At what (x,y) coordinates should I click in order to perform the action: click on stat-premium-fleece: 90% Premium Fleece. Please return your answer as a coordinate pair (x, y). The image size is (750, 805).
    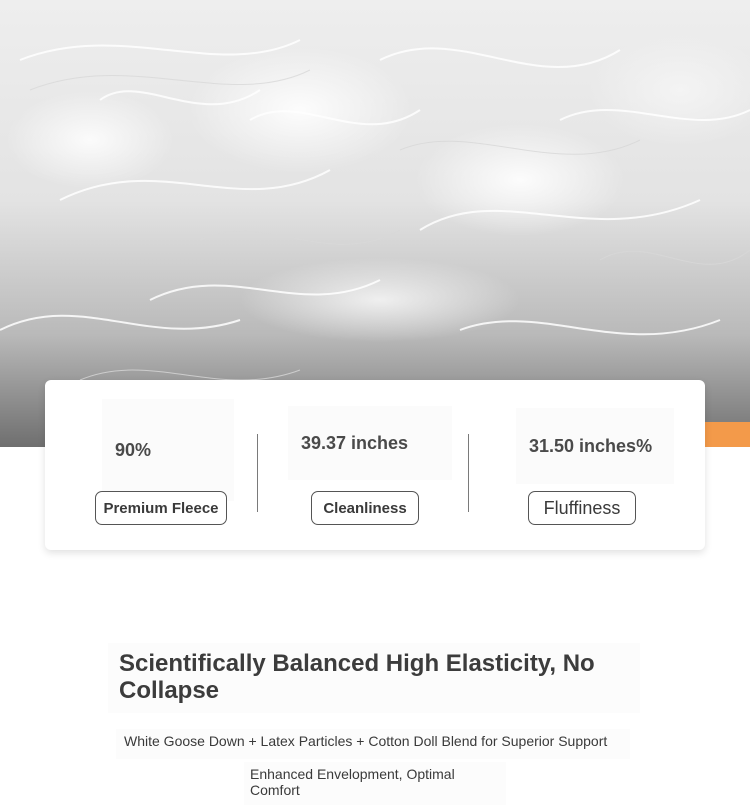
    Looking at the image, I should click on (155, 465).